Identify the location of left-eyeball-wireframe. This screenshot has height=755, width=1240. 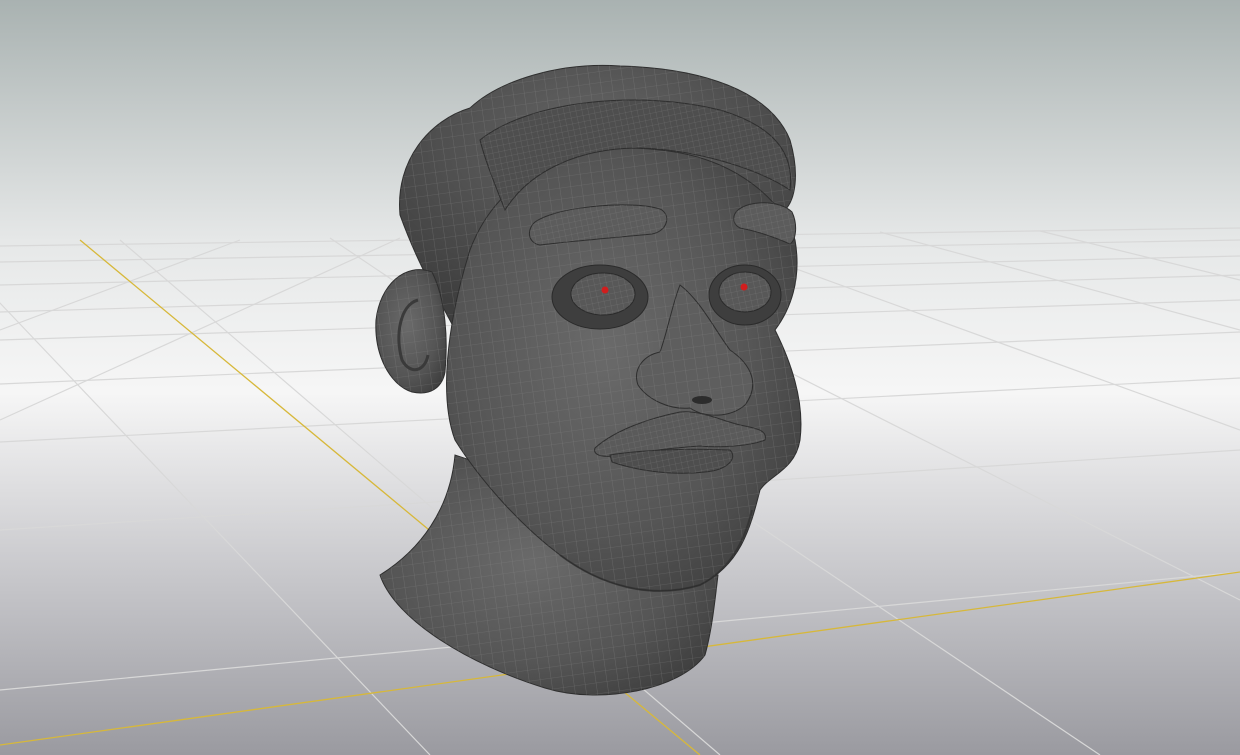
(603, 294).